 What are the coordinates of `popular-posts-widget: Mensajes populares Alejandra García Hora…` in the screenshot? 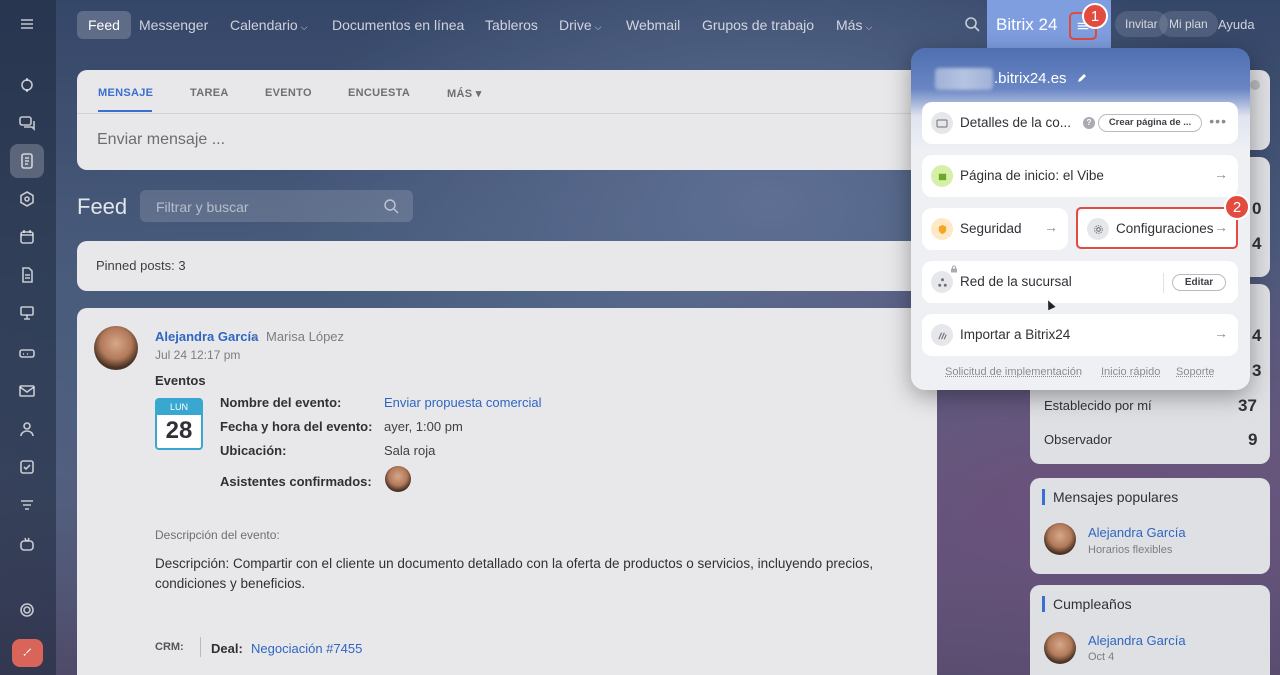 It's located at (1150, 526).